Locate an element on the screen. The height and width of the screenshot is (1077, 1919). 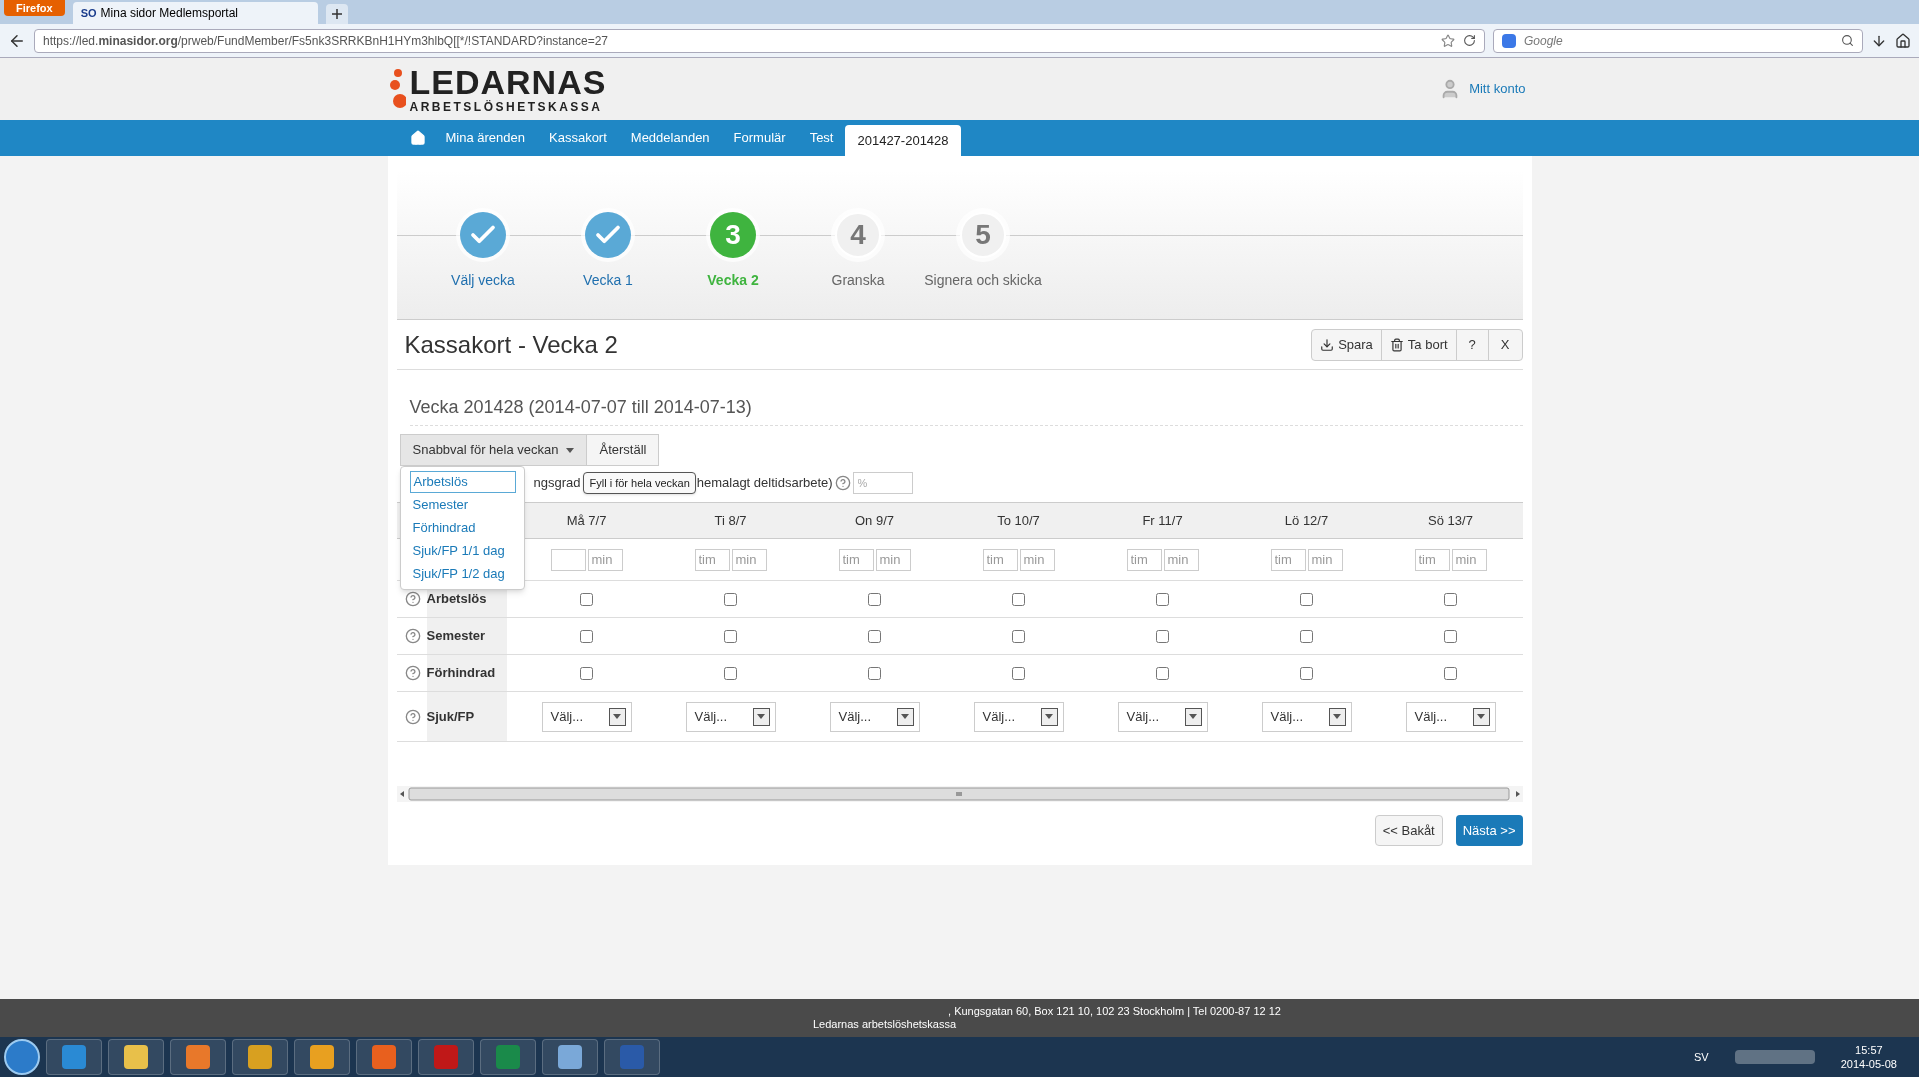
dropdown-option: Förhindrad is located at coordinates (462, 528).